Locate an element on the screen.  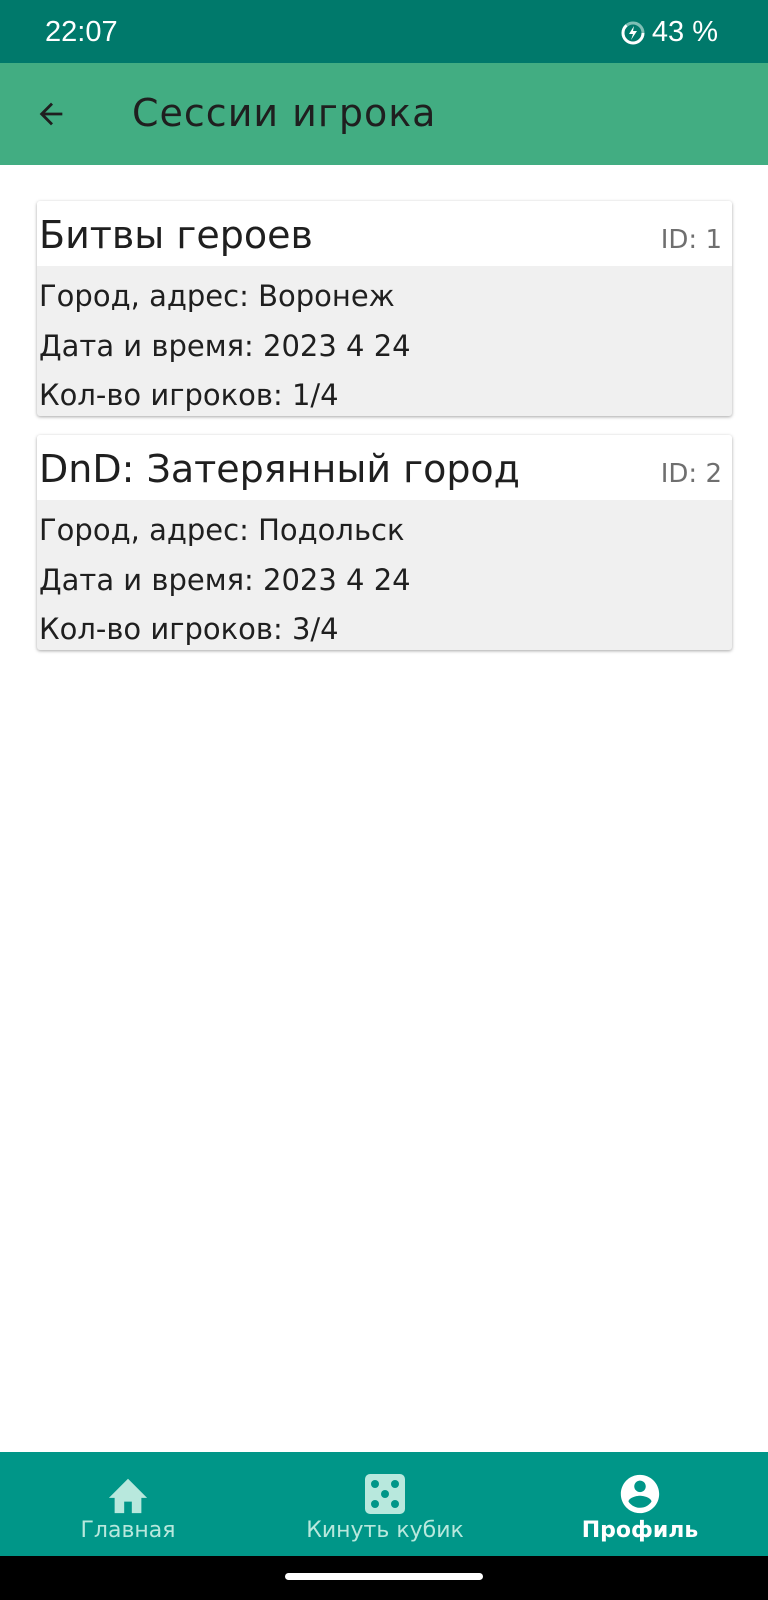
nav-item-home: Главная is located at coordinates (128, 1504).